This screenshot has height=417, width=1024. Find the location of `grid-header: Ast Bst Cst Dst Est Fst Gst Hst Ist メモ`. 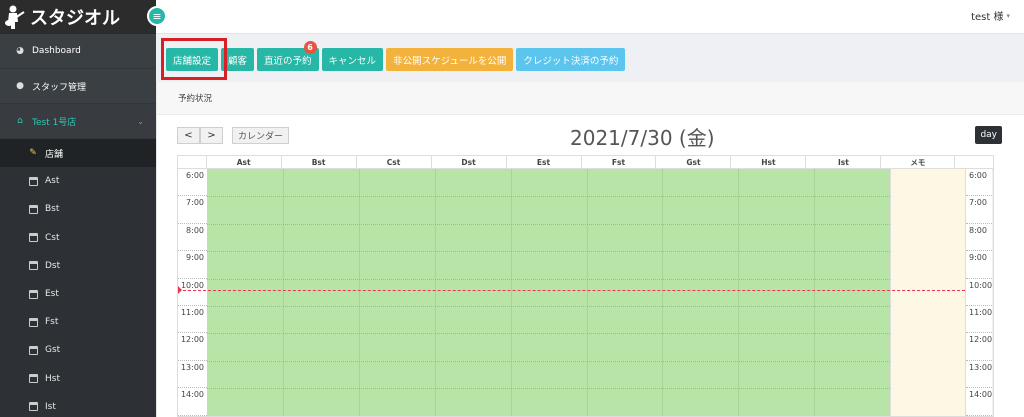

grid-header: Ast Bst Cst Dst Est Fst Gst Hst Ist メモ is located at coordinates (585, 162).